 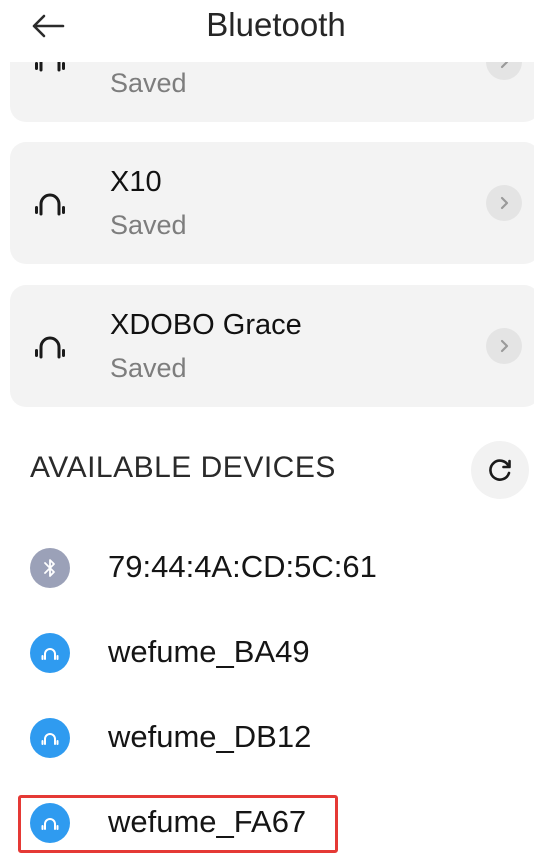 I want to click on saved-device-name: XDOBO Grace, so click(x=206, y=325).